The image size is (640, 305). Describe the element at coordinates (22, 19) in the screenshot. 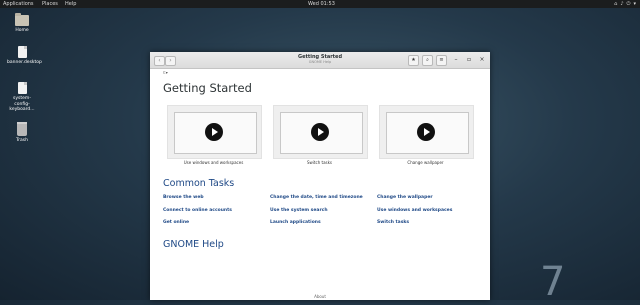

I see `folder-icon` at that location.